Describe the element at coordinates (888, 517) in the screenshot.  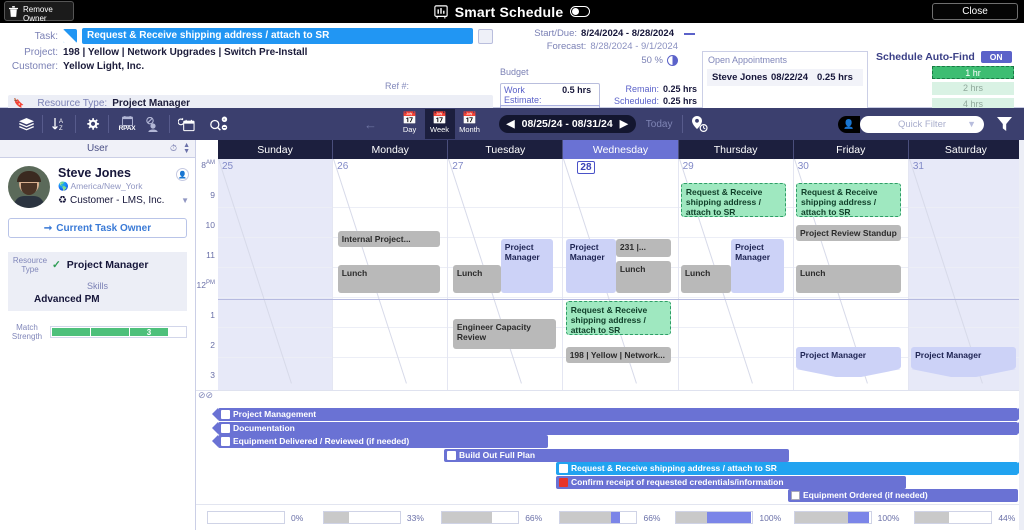
I see `utilization-percent: 100%` at that location.